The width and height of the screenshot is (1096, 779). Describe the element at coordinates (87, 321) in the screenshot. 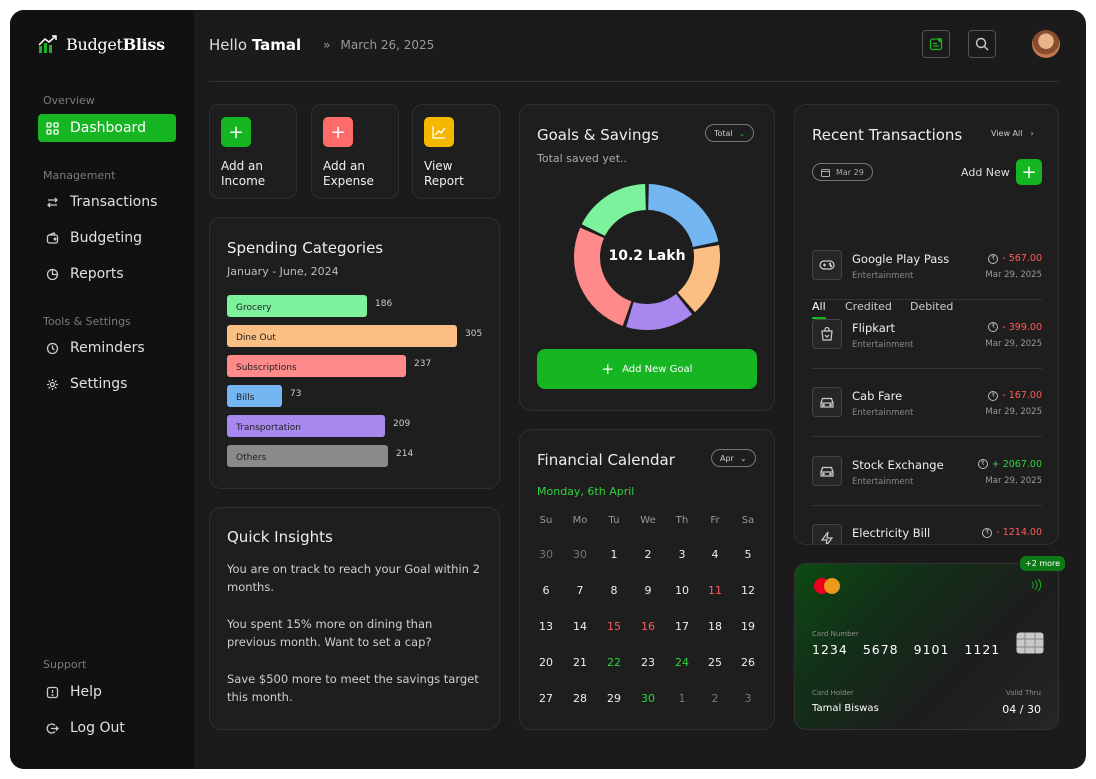

I see `section-title-tools: Tools & Settings` at that location.